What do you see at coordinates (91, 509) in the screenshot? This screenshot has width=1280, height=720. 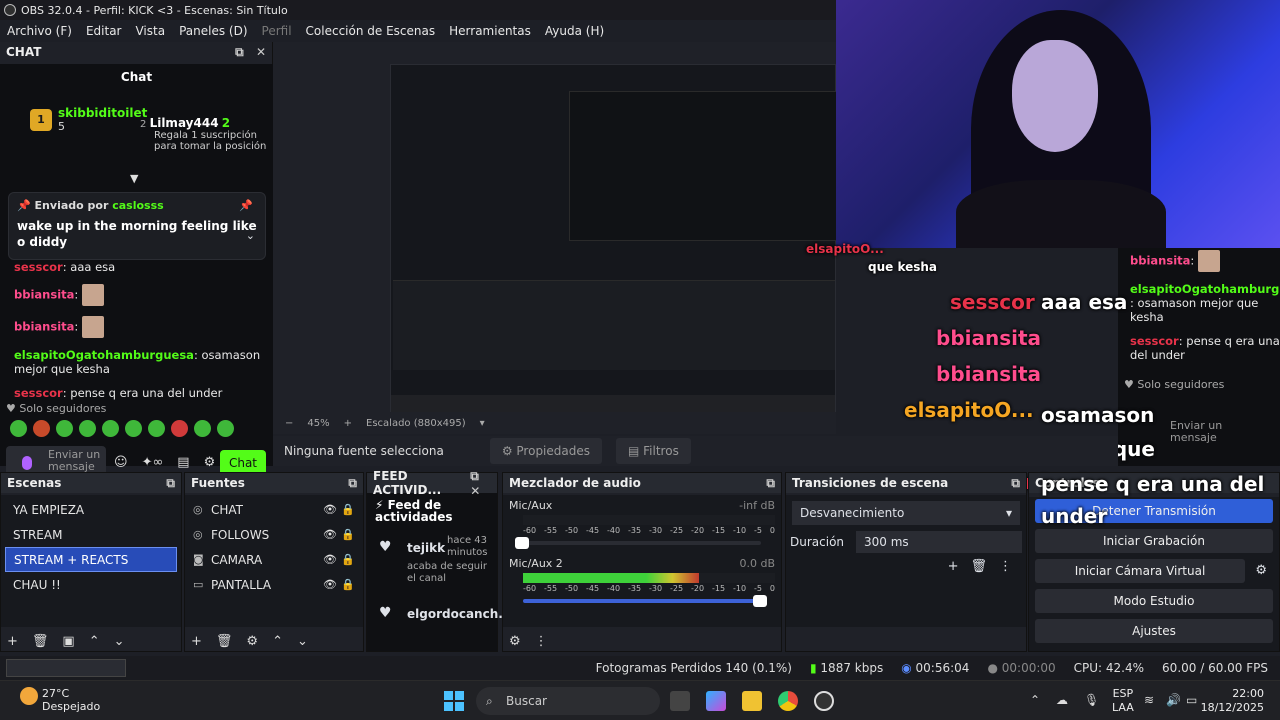 I see `scene-item: YA EMPIEZA` at bounding box center [91, 509].